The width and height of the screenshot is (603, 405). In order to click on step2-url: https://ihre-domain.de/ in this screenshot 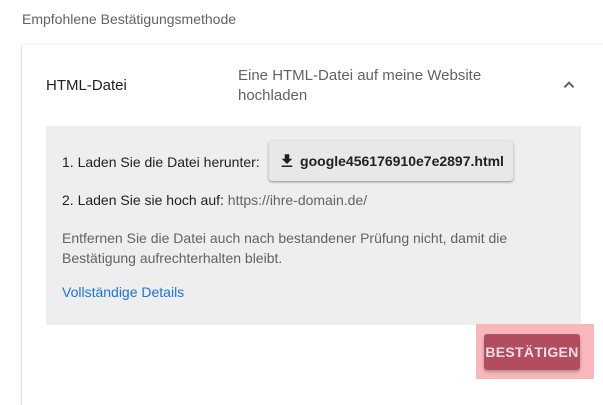, I will do `click(297, 200)`.